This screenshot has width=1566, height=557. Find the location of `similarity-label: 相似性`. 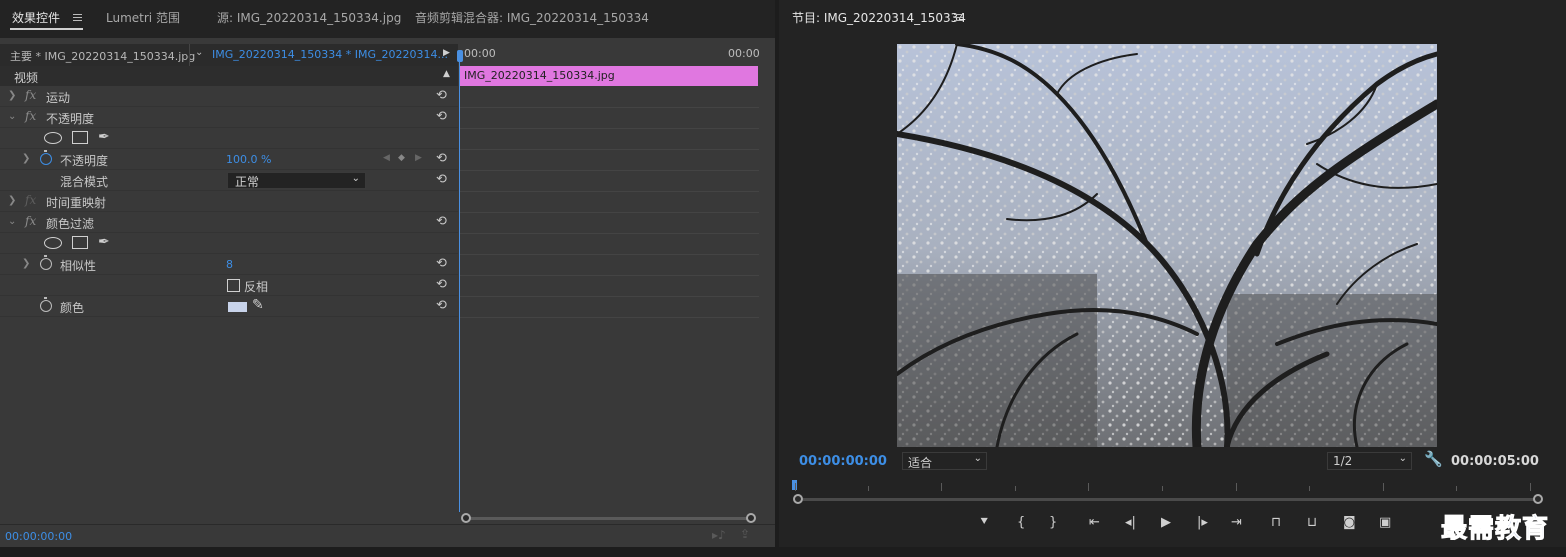

similarity-label: 相似性 is located at coordinates (78, 266).